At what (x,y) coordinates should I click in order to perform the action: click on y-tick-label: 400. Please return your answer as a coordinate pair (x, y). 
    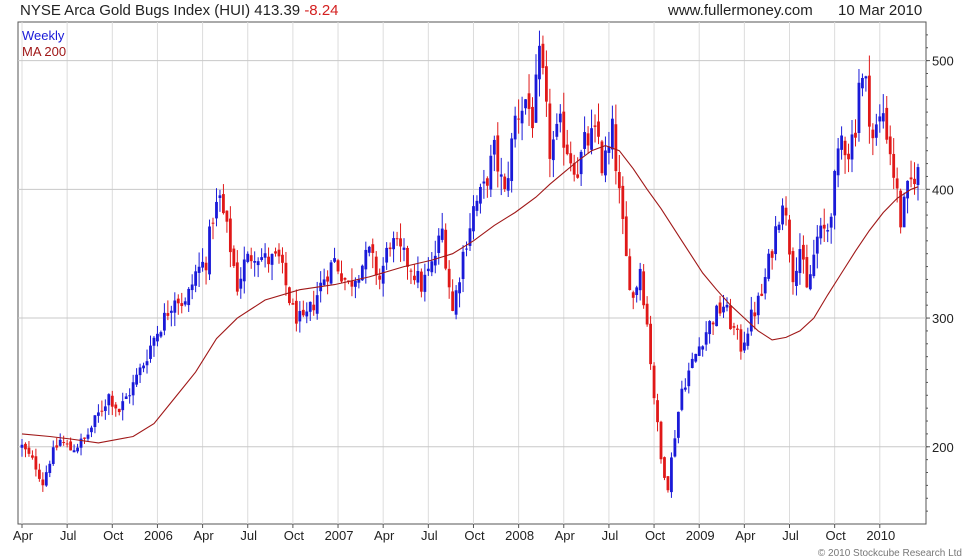
    Looking at the image, I should click on (943, 189).